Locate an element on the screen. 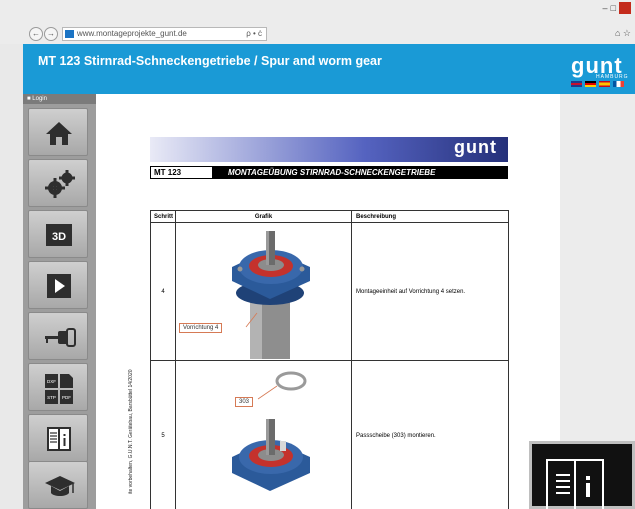  gunt-logo-subtext: HAMBURG is located at coordinates (612, 77).